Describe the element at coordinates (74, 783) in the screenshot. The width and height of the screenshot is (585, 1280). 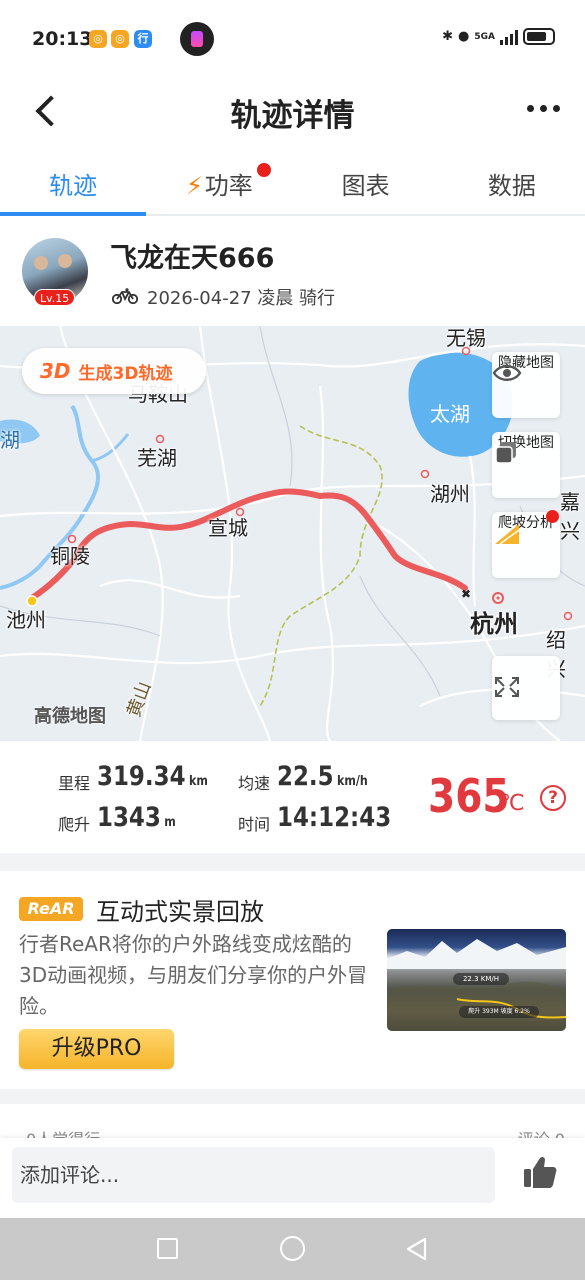
I see `distance-label: 里程` at that location.